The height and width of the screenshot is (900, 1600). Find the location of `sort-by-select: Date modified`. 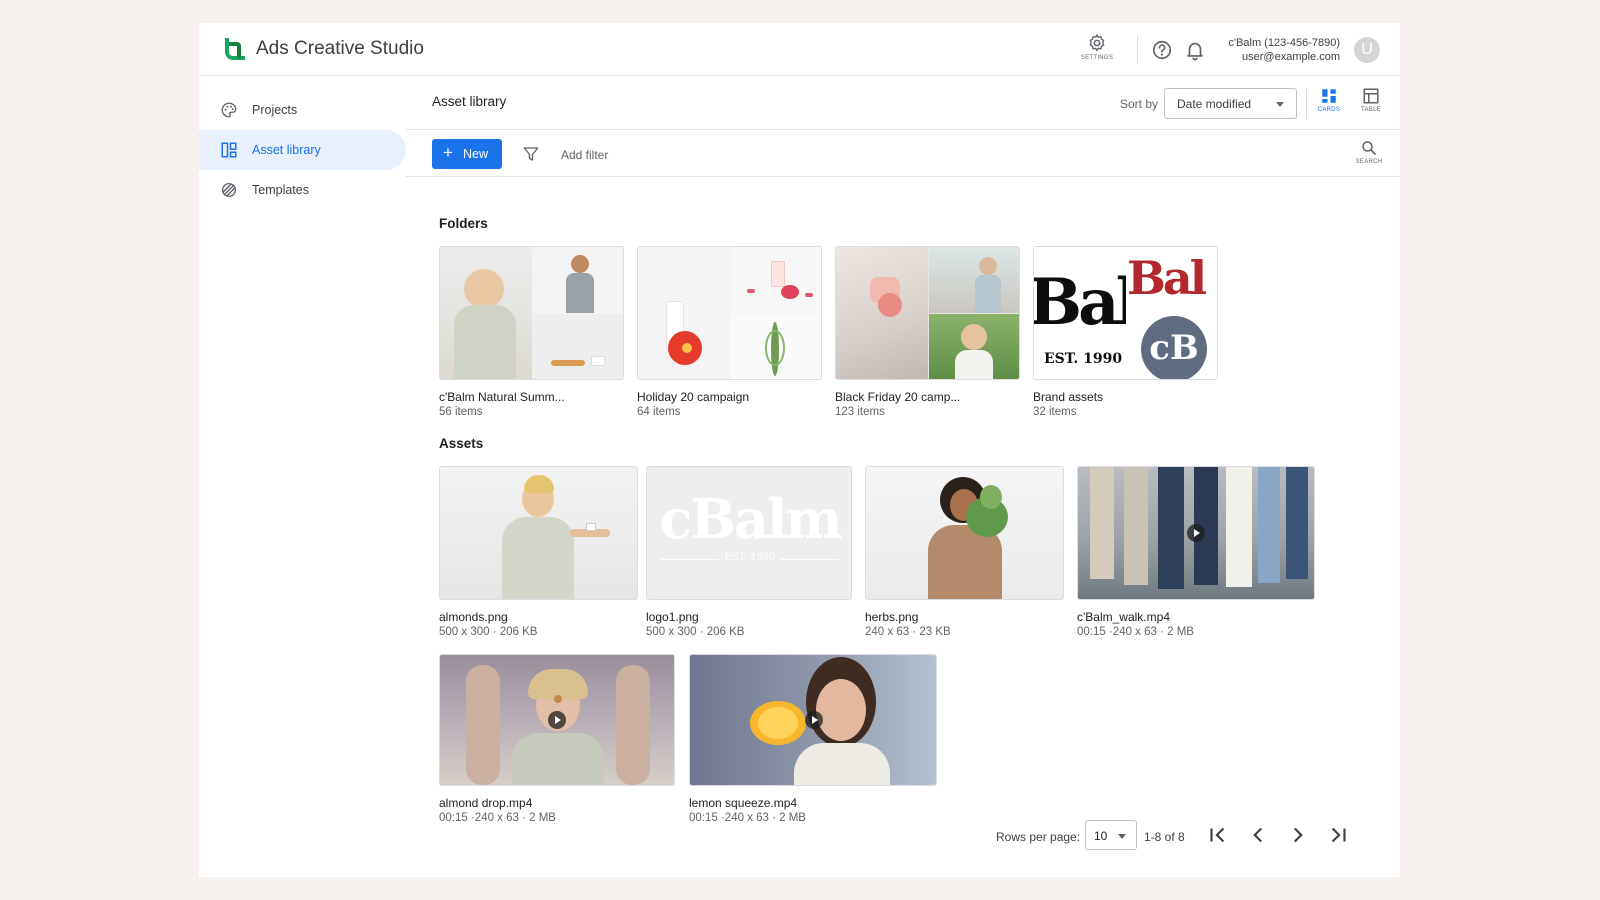

sort-by-select: Date modified is located at coordinates (1230, 103).